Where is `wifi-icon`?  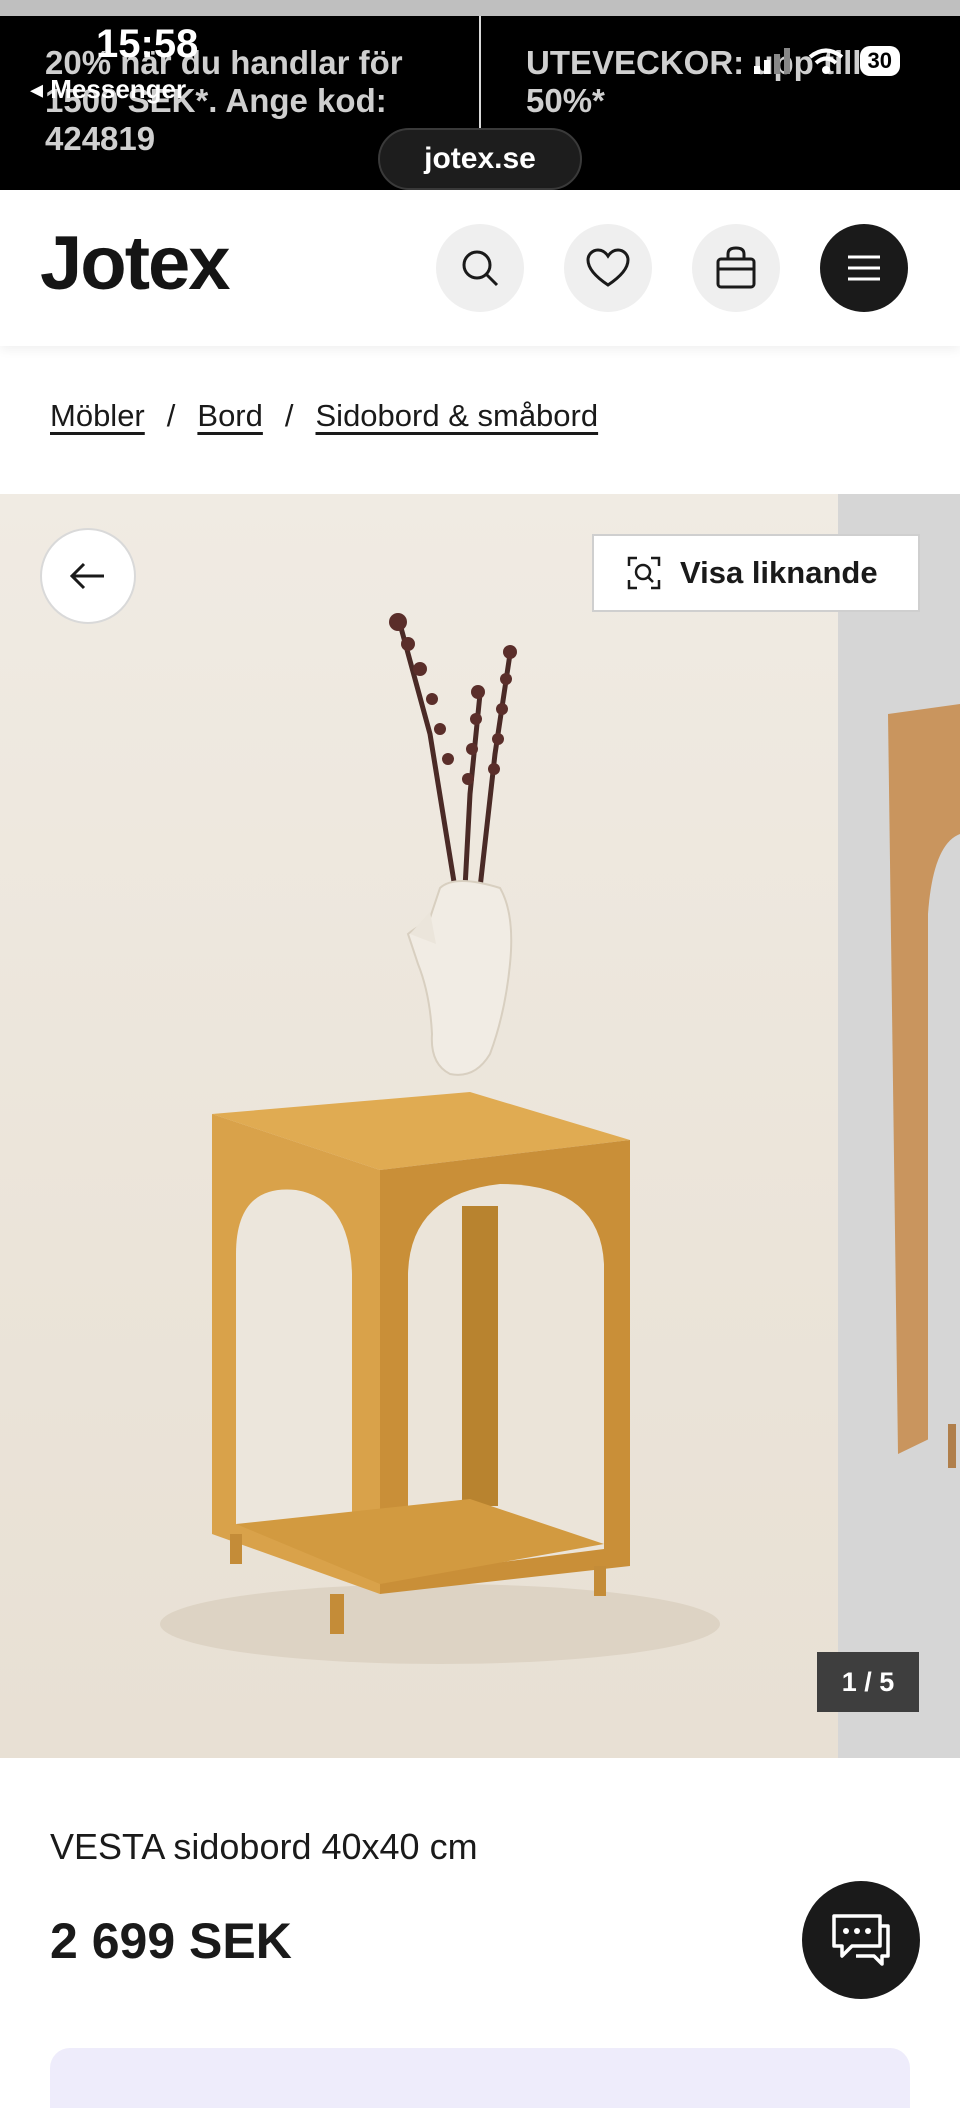
wifi-icon is located at coordinates (825, 61).